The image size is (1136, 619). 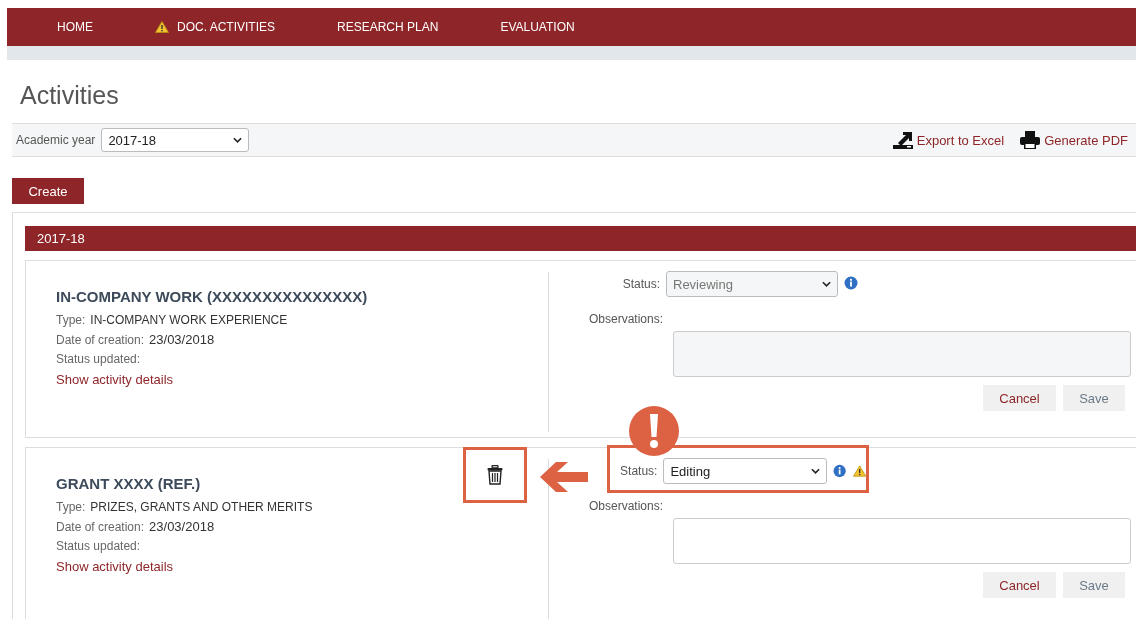 What do you see at coordinates (902, 140) in the screenshot?
I see `export-icon` at bounding box center [902, 140].